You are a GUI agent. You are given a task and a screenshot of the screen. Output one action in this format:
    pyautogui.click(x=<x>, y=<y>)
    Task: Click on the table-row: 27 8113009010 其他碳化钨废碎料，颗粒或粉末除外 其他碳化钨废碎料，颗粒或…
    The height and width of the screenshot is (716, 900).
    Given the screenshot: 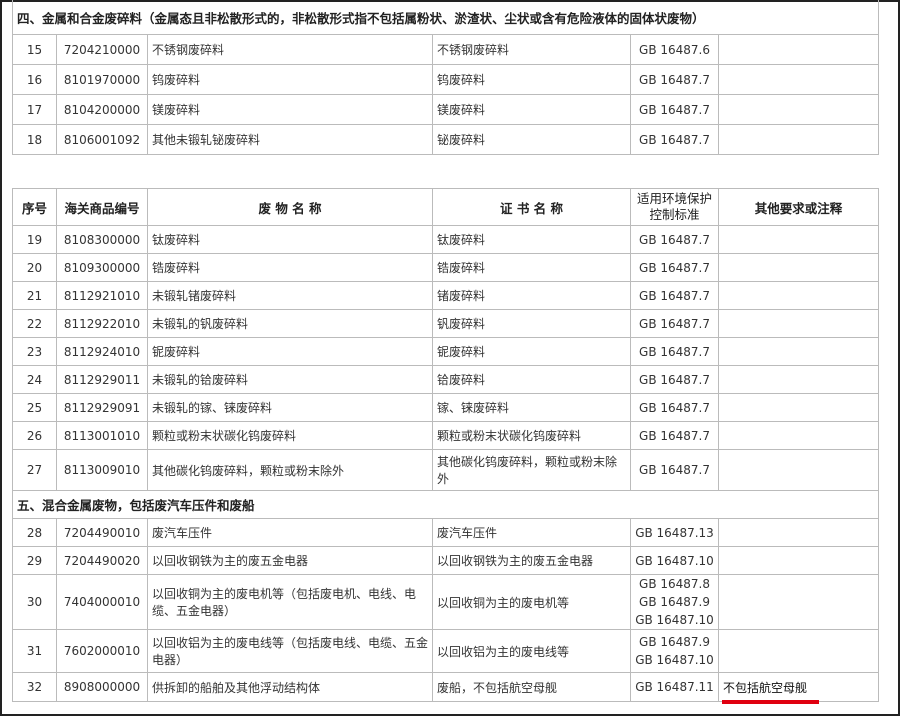 What is the action you would take?
    pyautogui.click(x=445, y=470)
    